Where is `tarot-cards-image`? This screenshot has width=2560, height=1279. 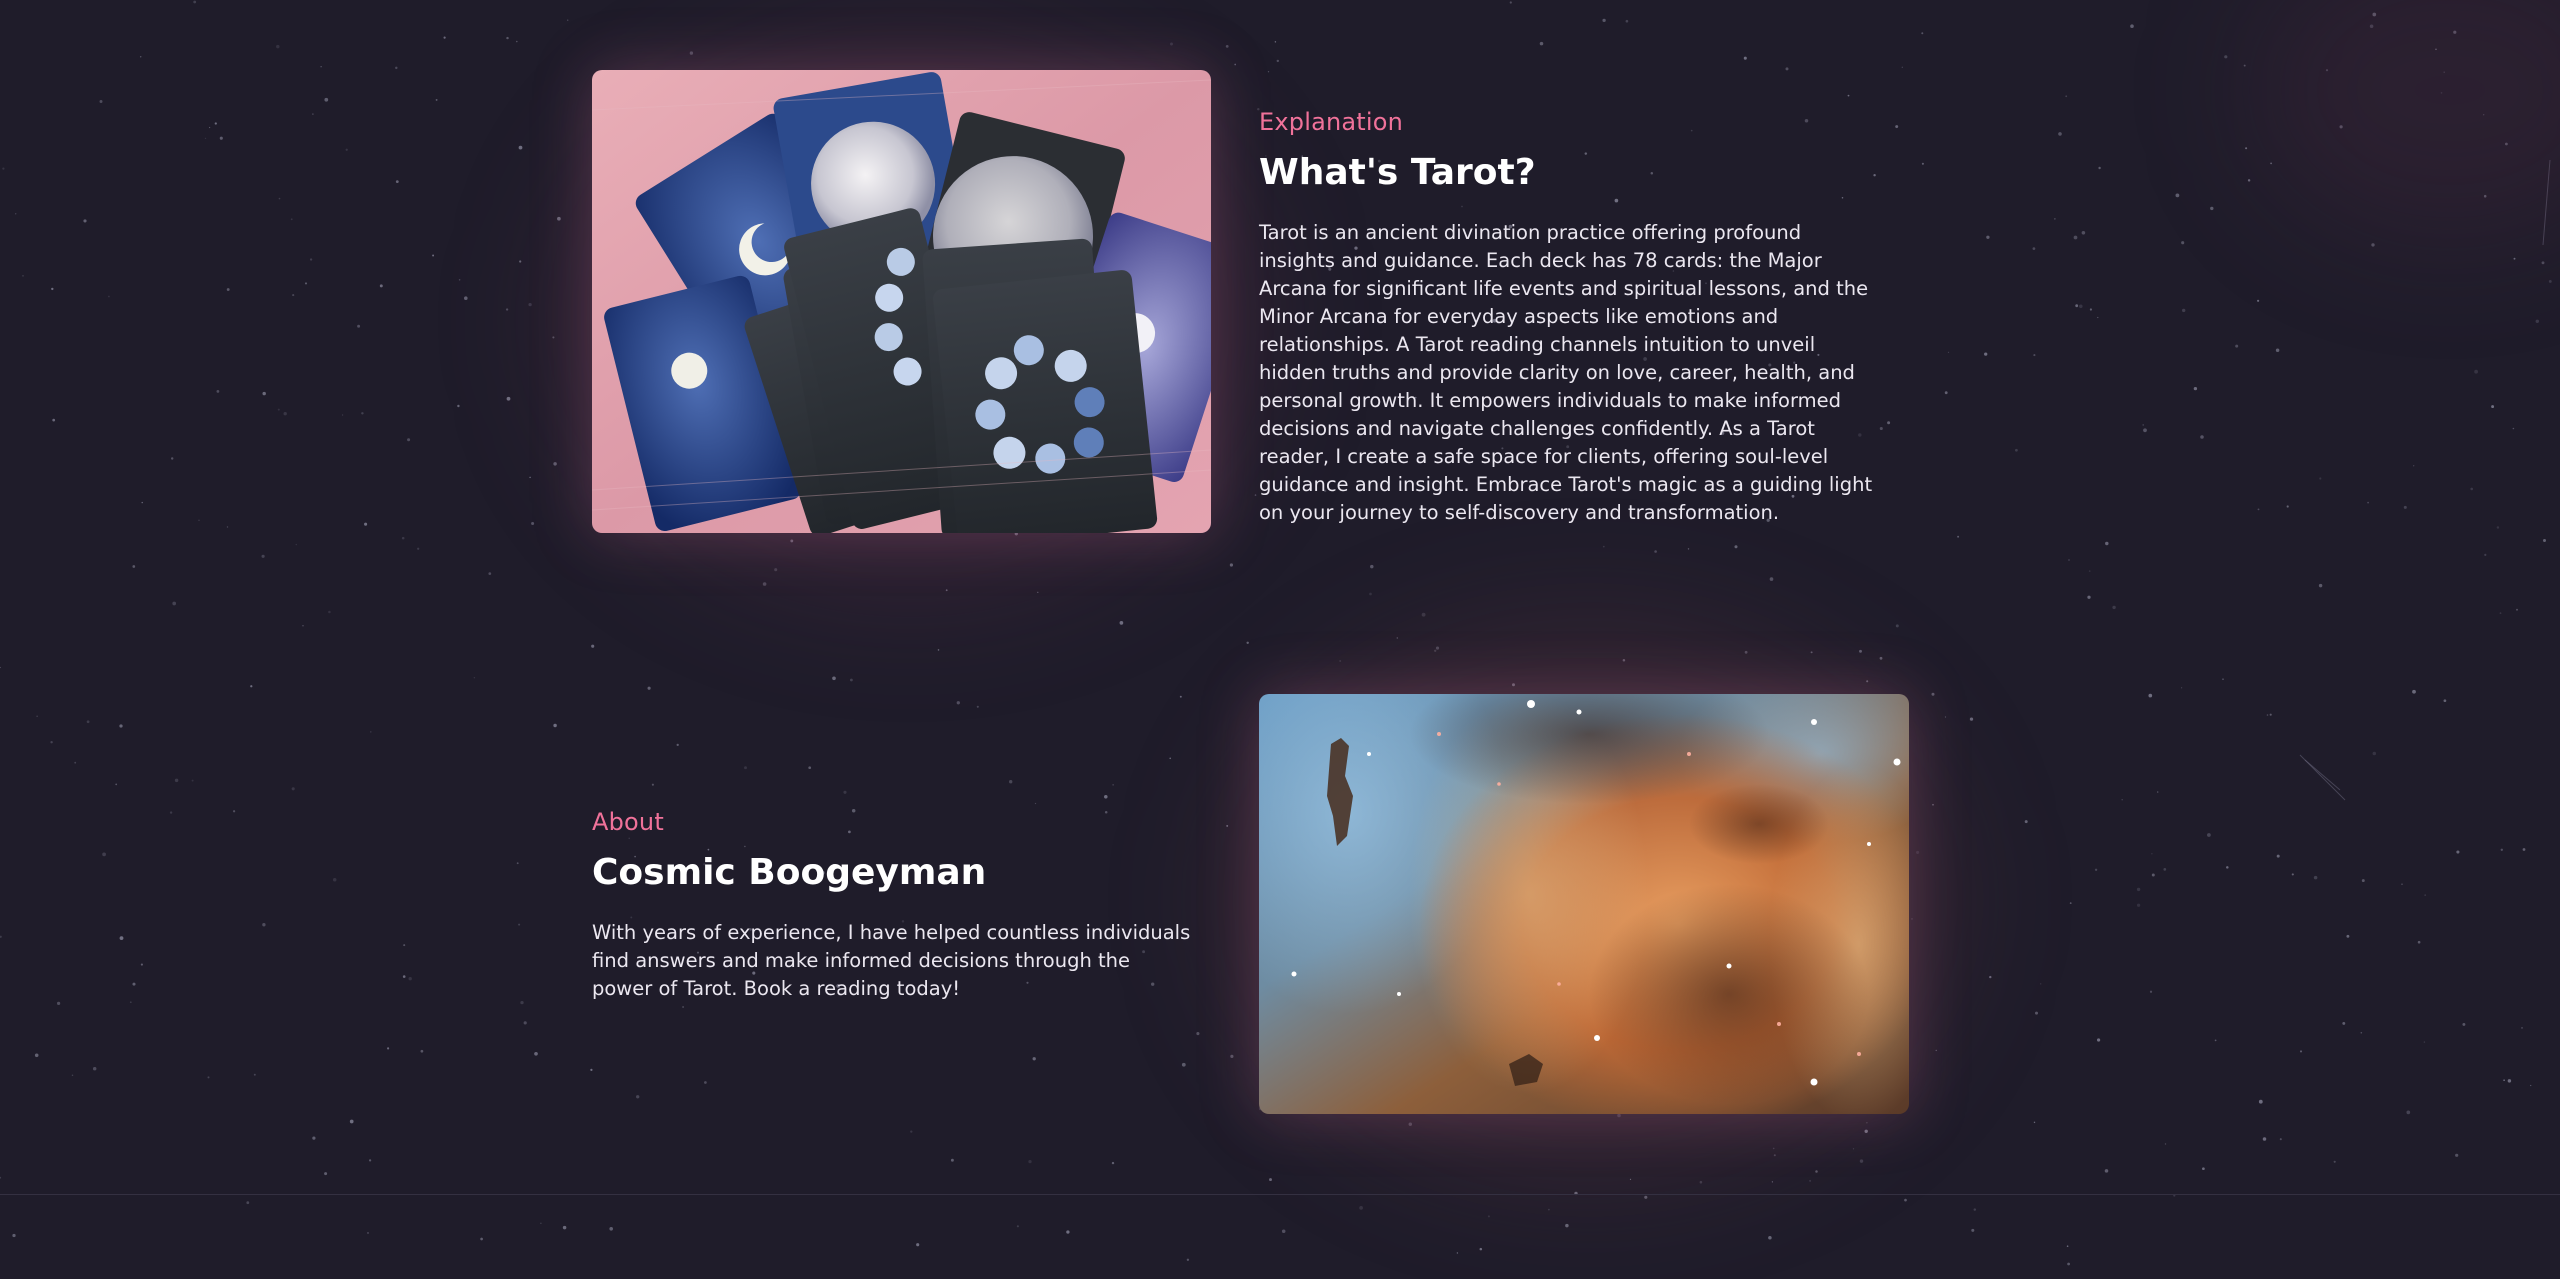 tarot-cards-image is located at coordinates (901, 301).